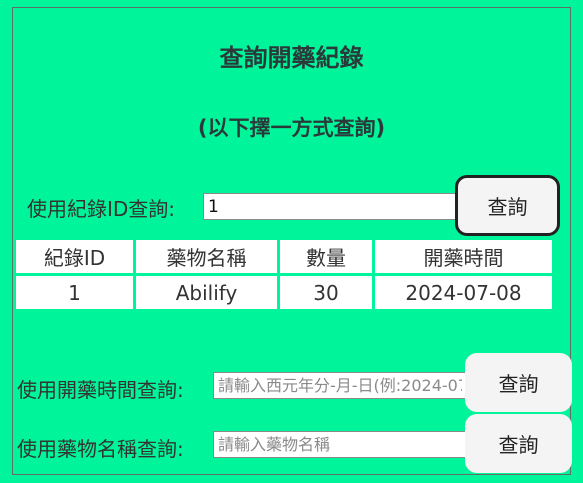 The height and width of the screenshot is (483, 583). I want to click on column-header-record-id: 紀錄ID, so click(74, 256).